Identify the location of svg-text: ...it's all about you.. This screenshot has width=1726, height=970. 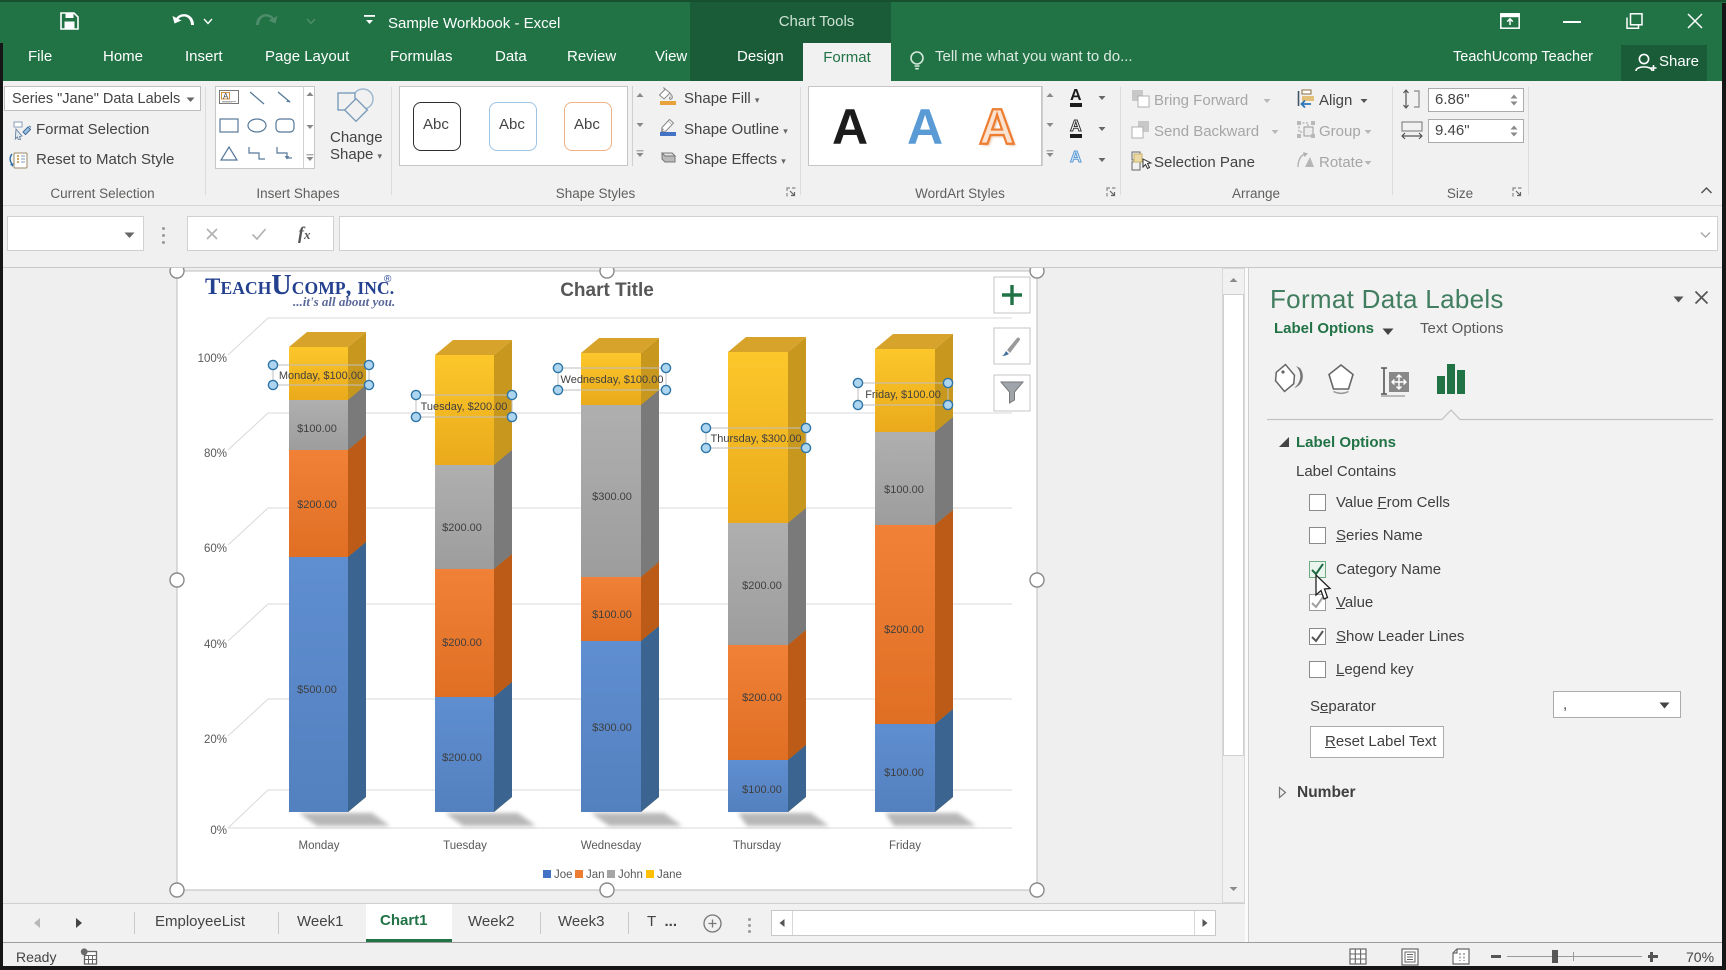
(344, 301).